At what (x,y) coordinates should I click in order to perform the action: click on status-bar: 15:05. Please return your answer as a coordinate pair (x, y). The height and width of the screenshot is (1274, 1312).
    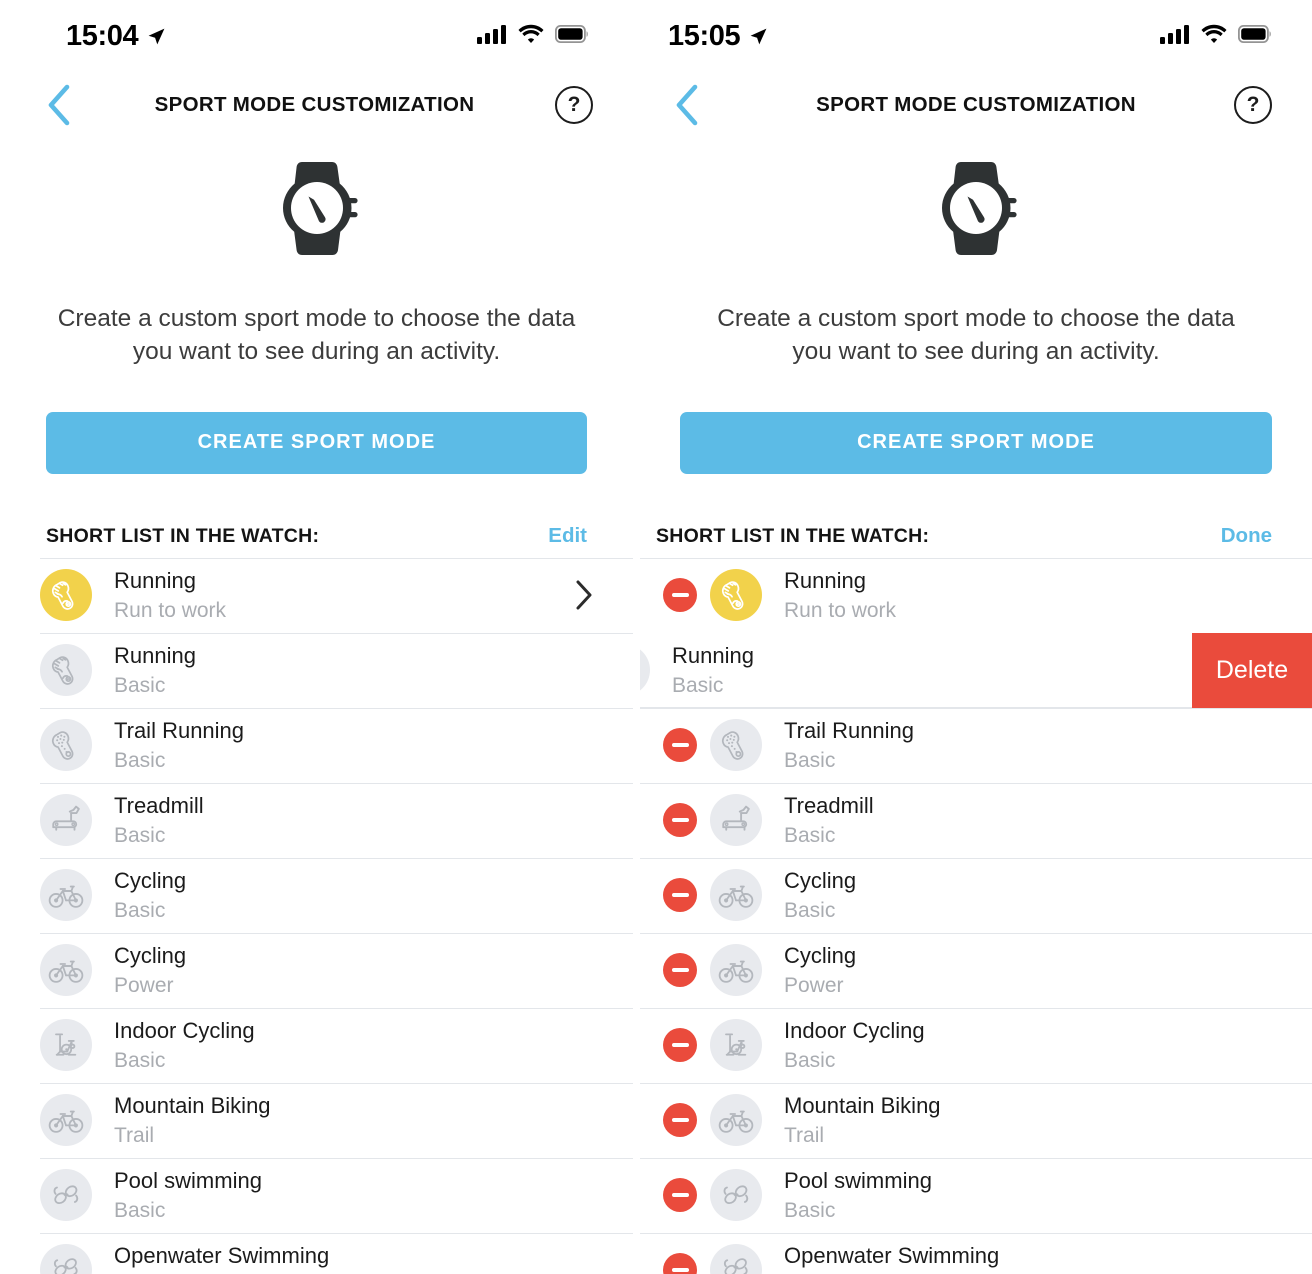
    Looking at the image, I should click on (976, 36).